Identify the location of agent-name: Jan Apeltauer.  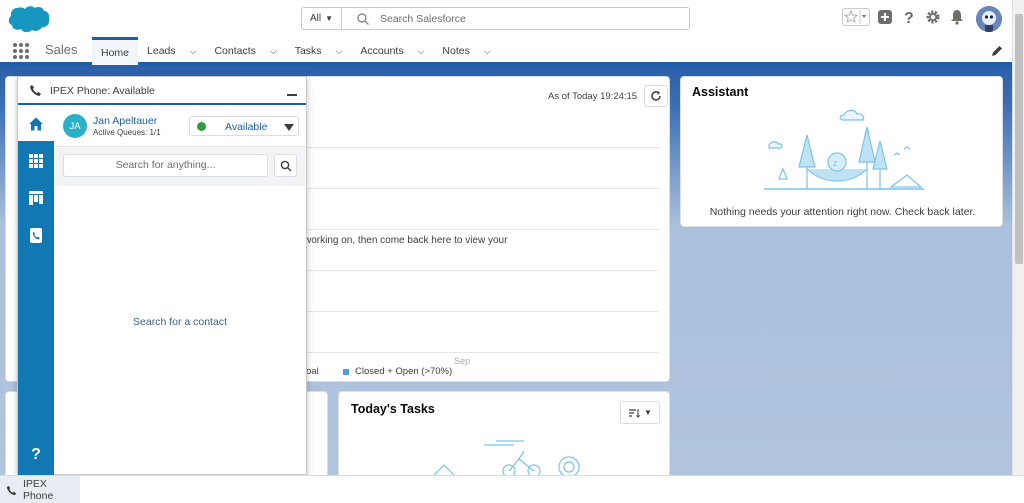
(125, 121).